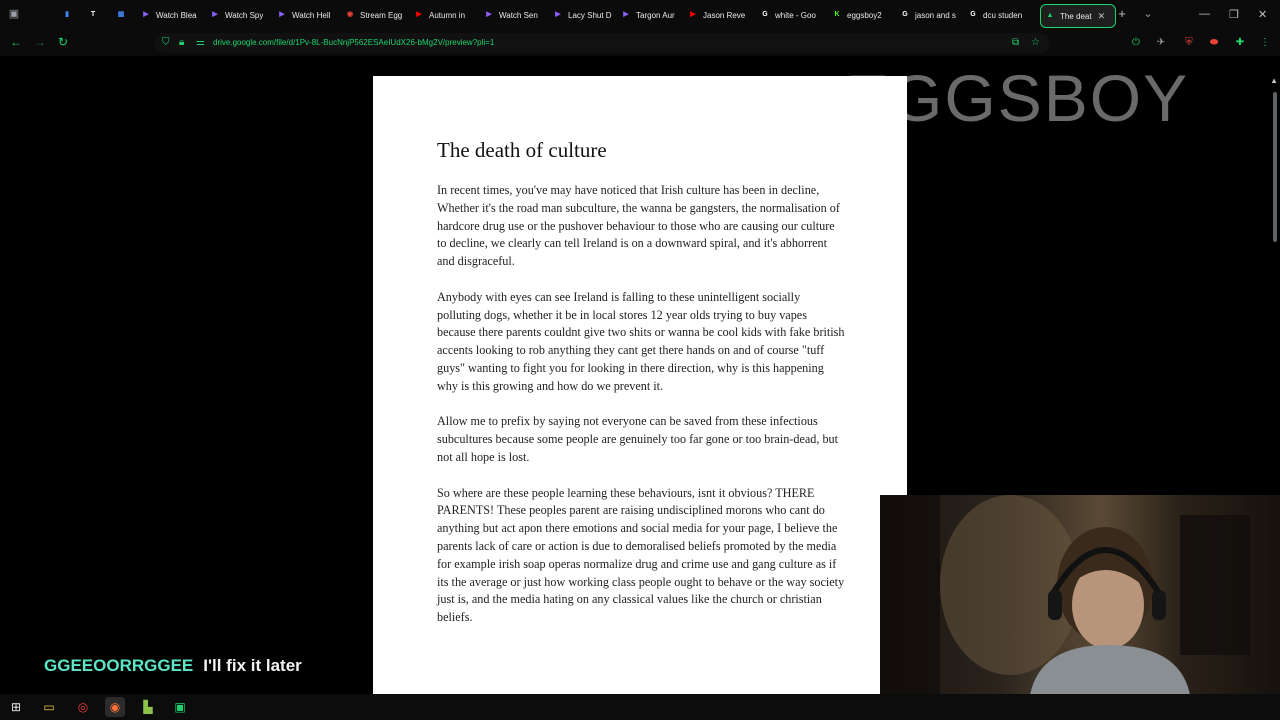 Image resolution: width=1280 pixels, height=720 pixels. I want to click on tab-active: ▲ The deat ✕, so click(1078, 16).